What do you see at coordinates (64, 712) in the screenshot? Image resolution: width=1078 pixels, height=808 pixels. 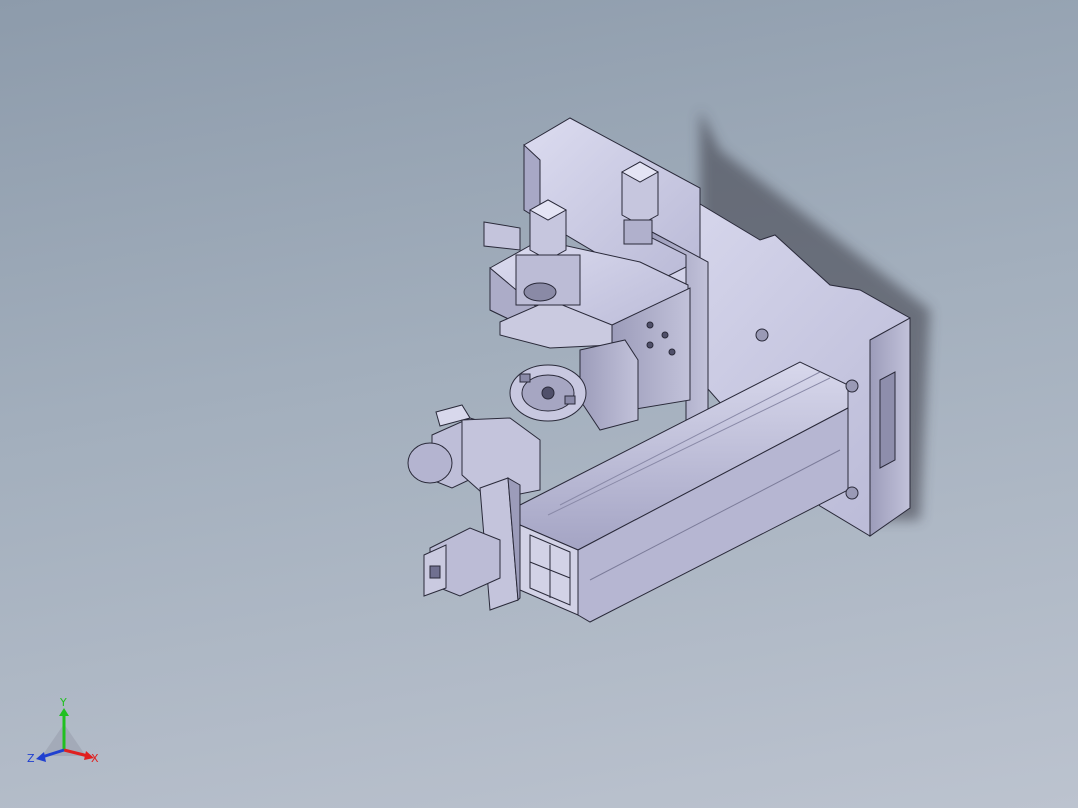 I see `y-axis-arrowhead` at bounding box center [64, 712].